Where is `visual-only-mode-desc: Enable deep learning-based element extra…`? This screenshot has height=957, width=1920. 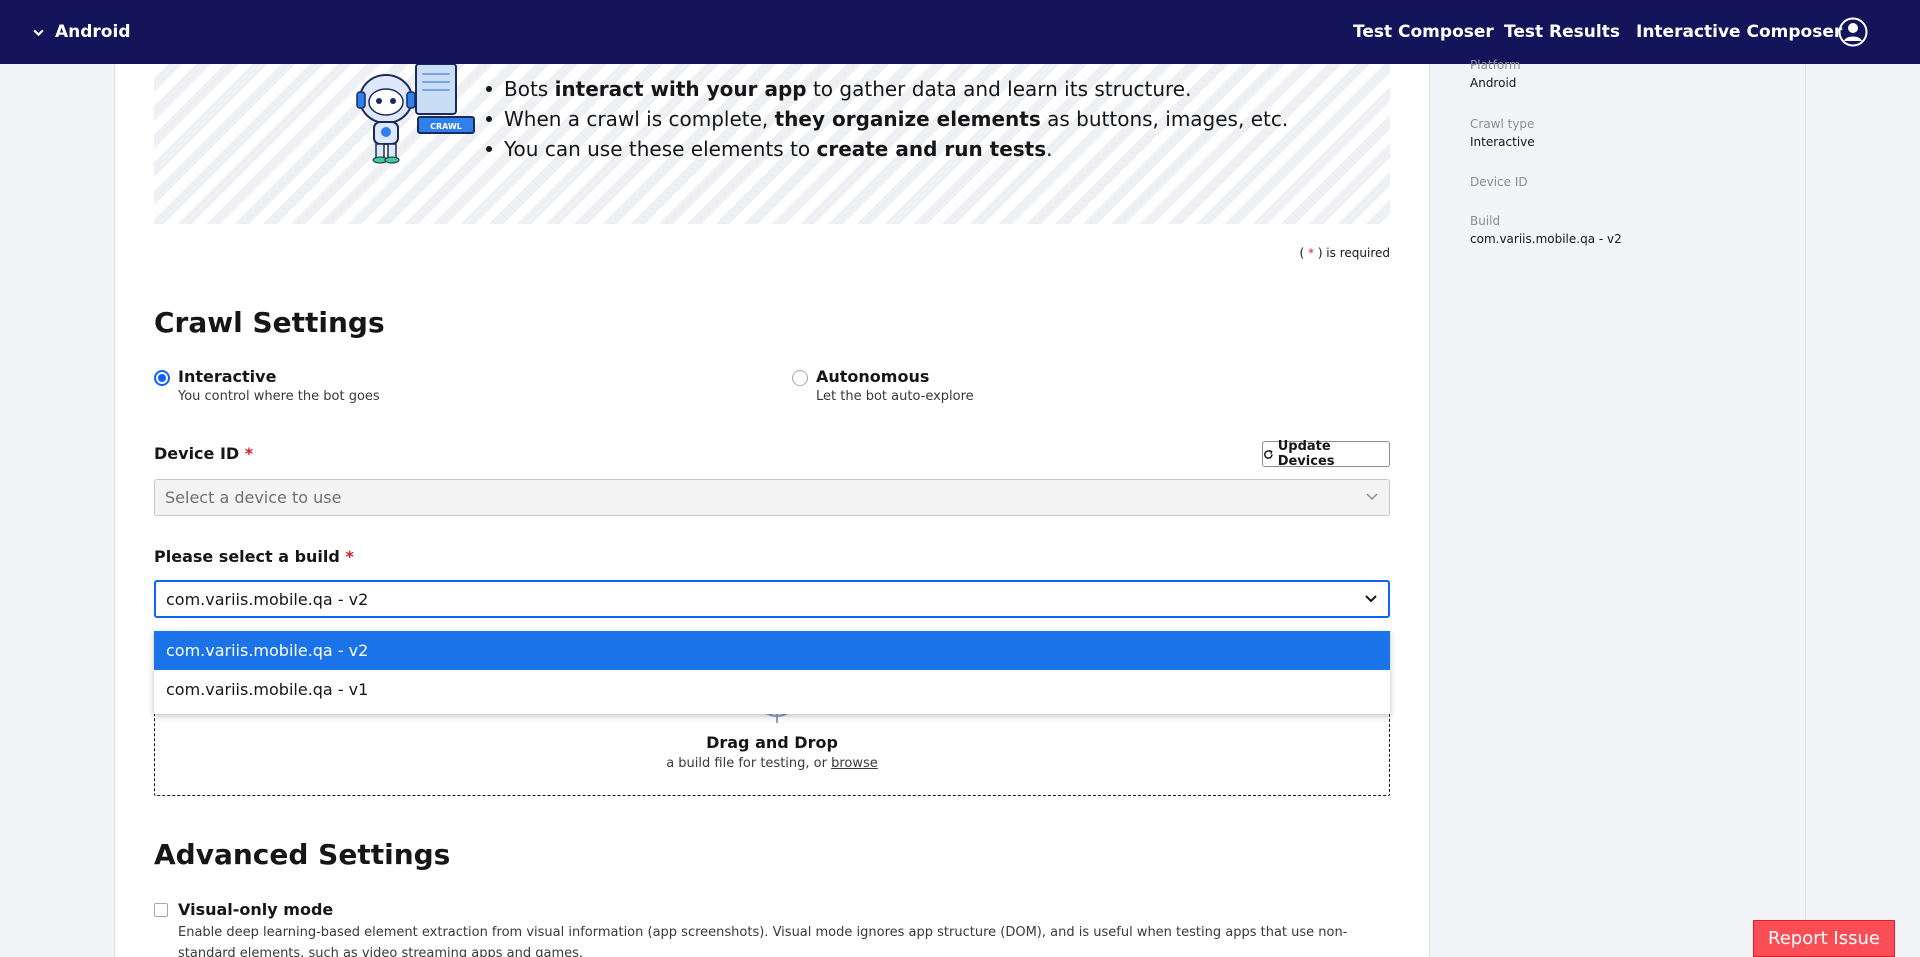
visual-only-mode-desc: Enable deep learning-based element extra… is located at coordinates (763, 941).